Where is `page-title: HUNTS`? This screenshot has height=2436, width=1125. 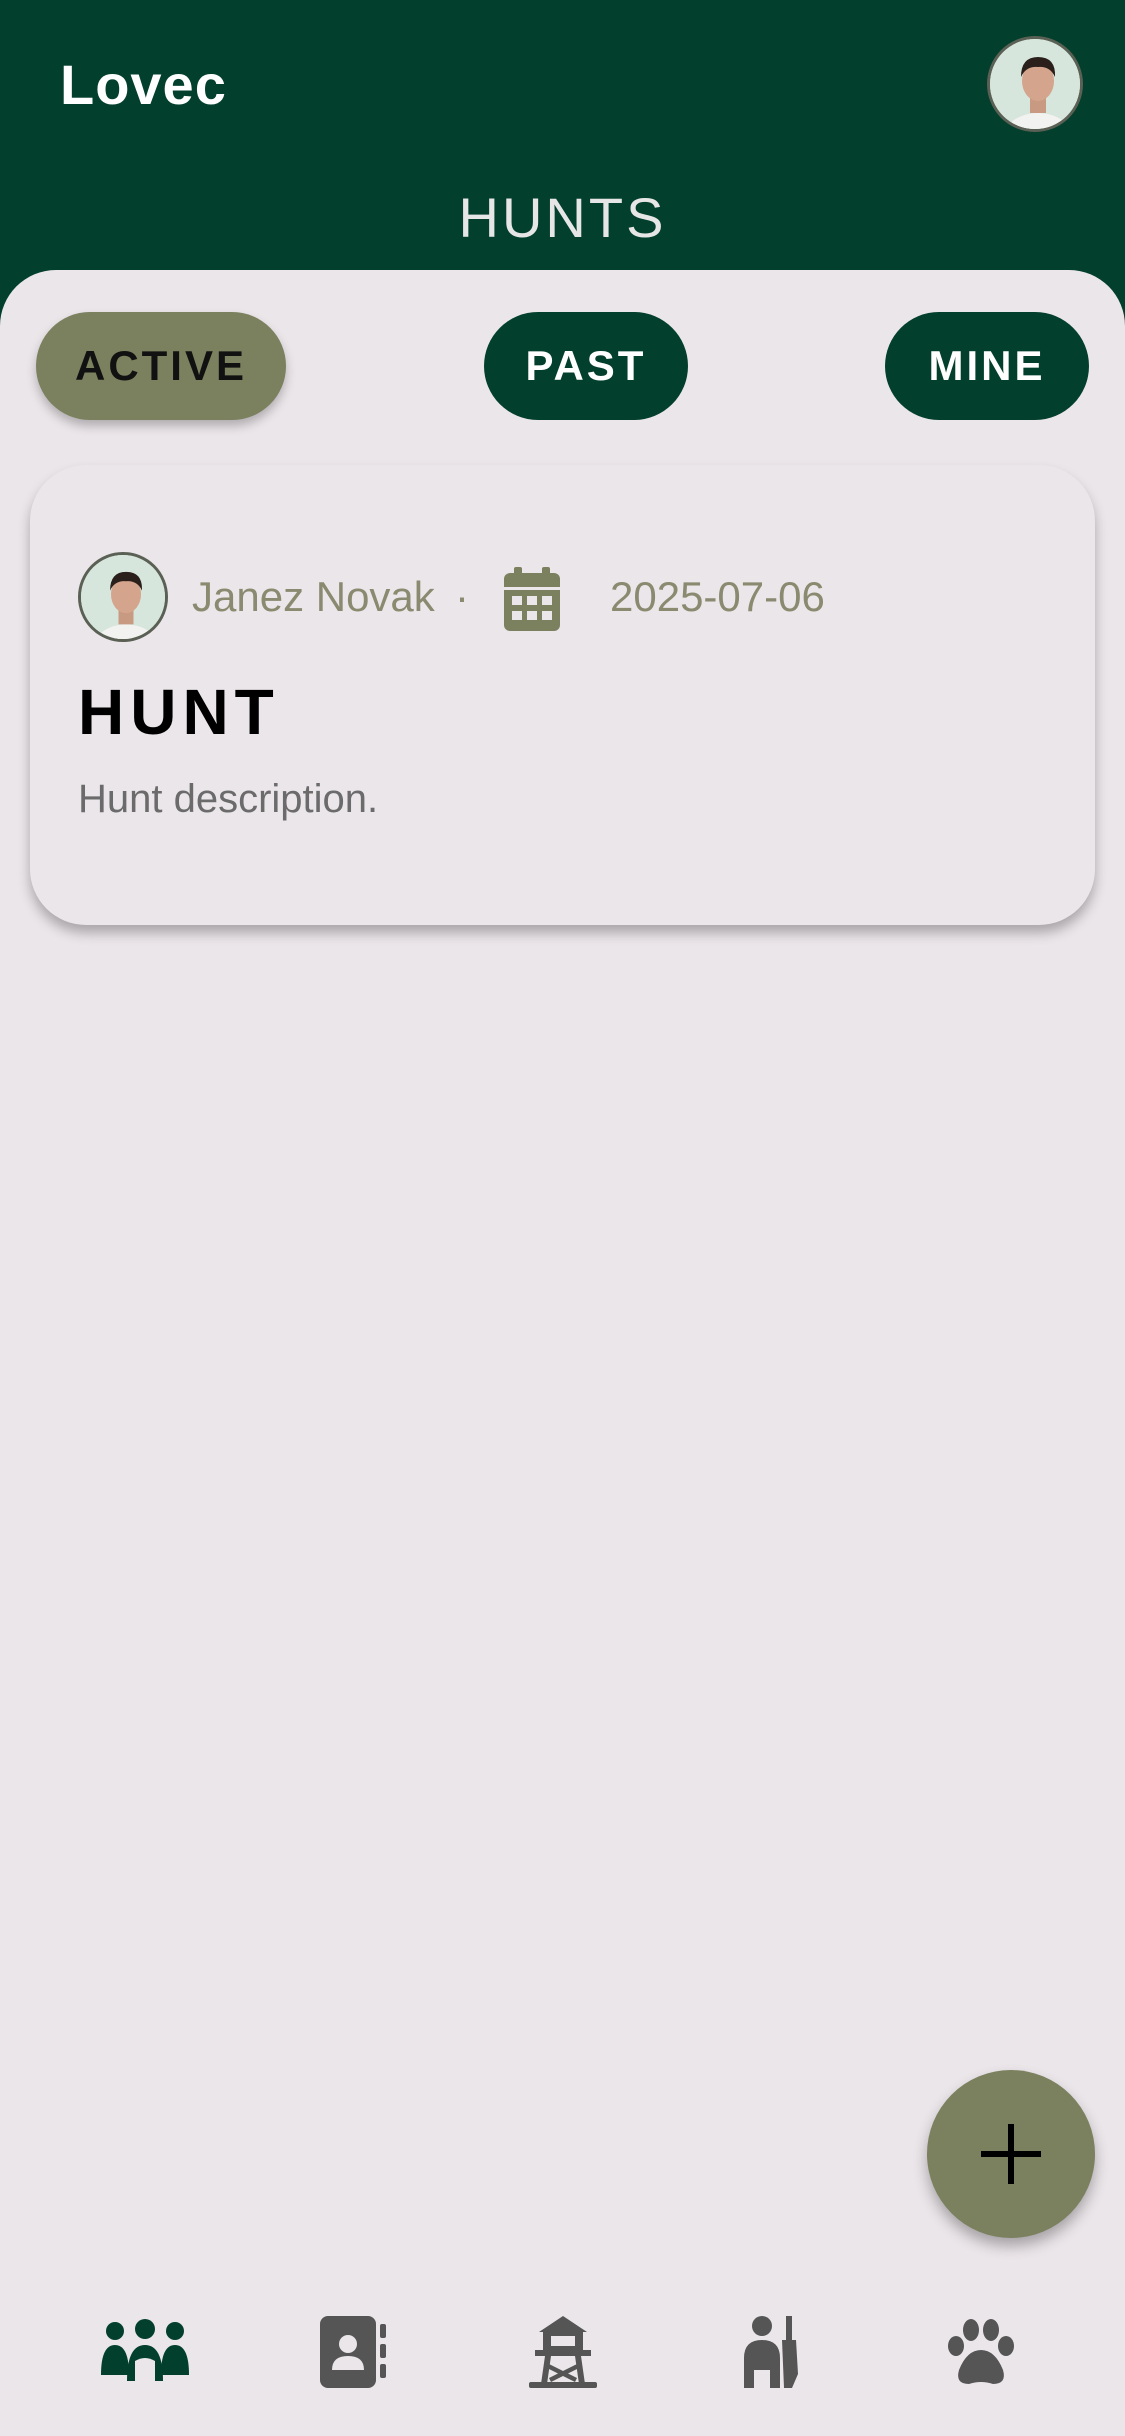 page-title: HUNTS is located at coordinates (562, 217).